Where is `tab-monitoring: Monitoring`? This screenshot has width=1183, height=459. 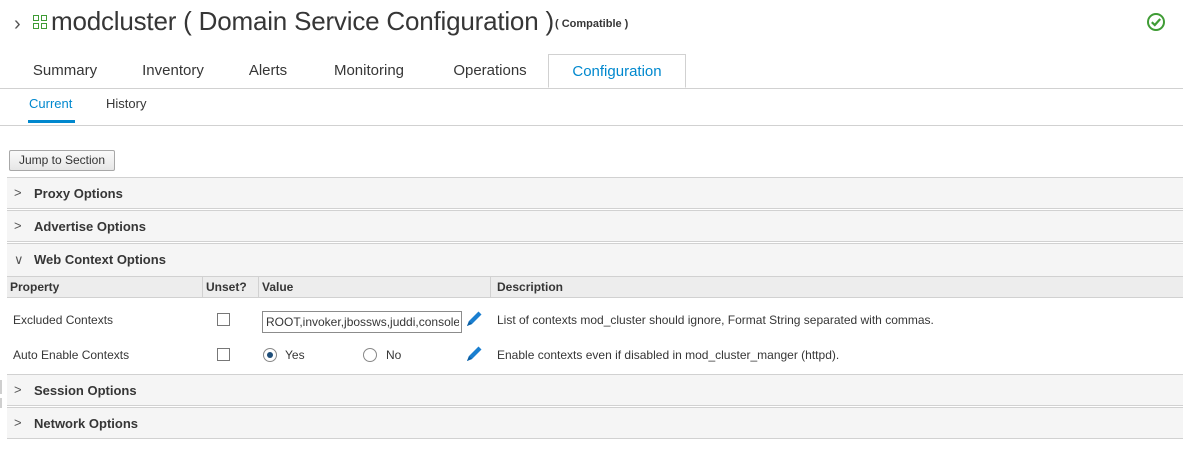
tab-monitoring: Monitoring is located at coordinates (369, 71).